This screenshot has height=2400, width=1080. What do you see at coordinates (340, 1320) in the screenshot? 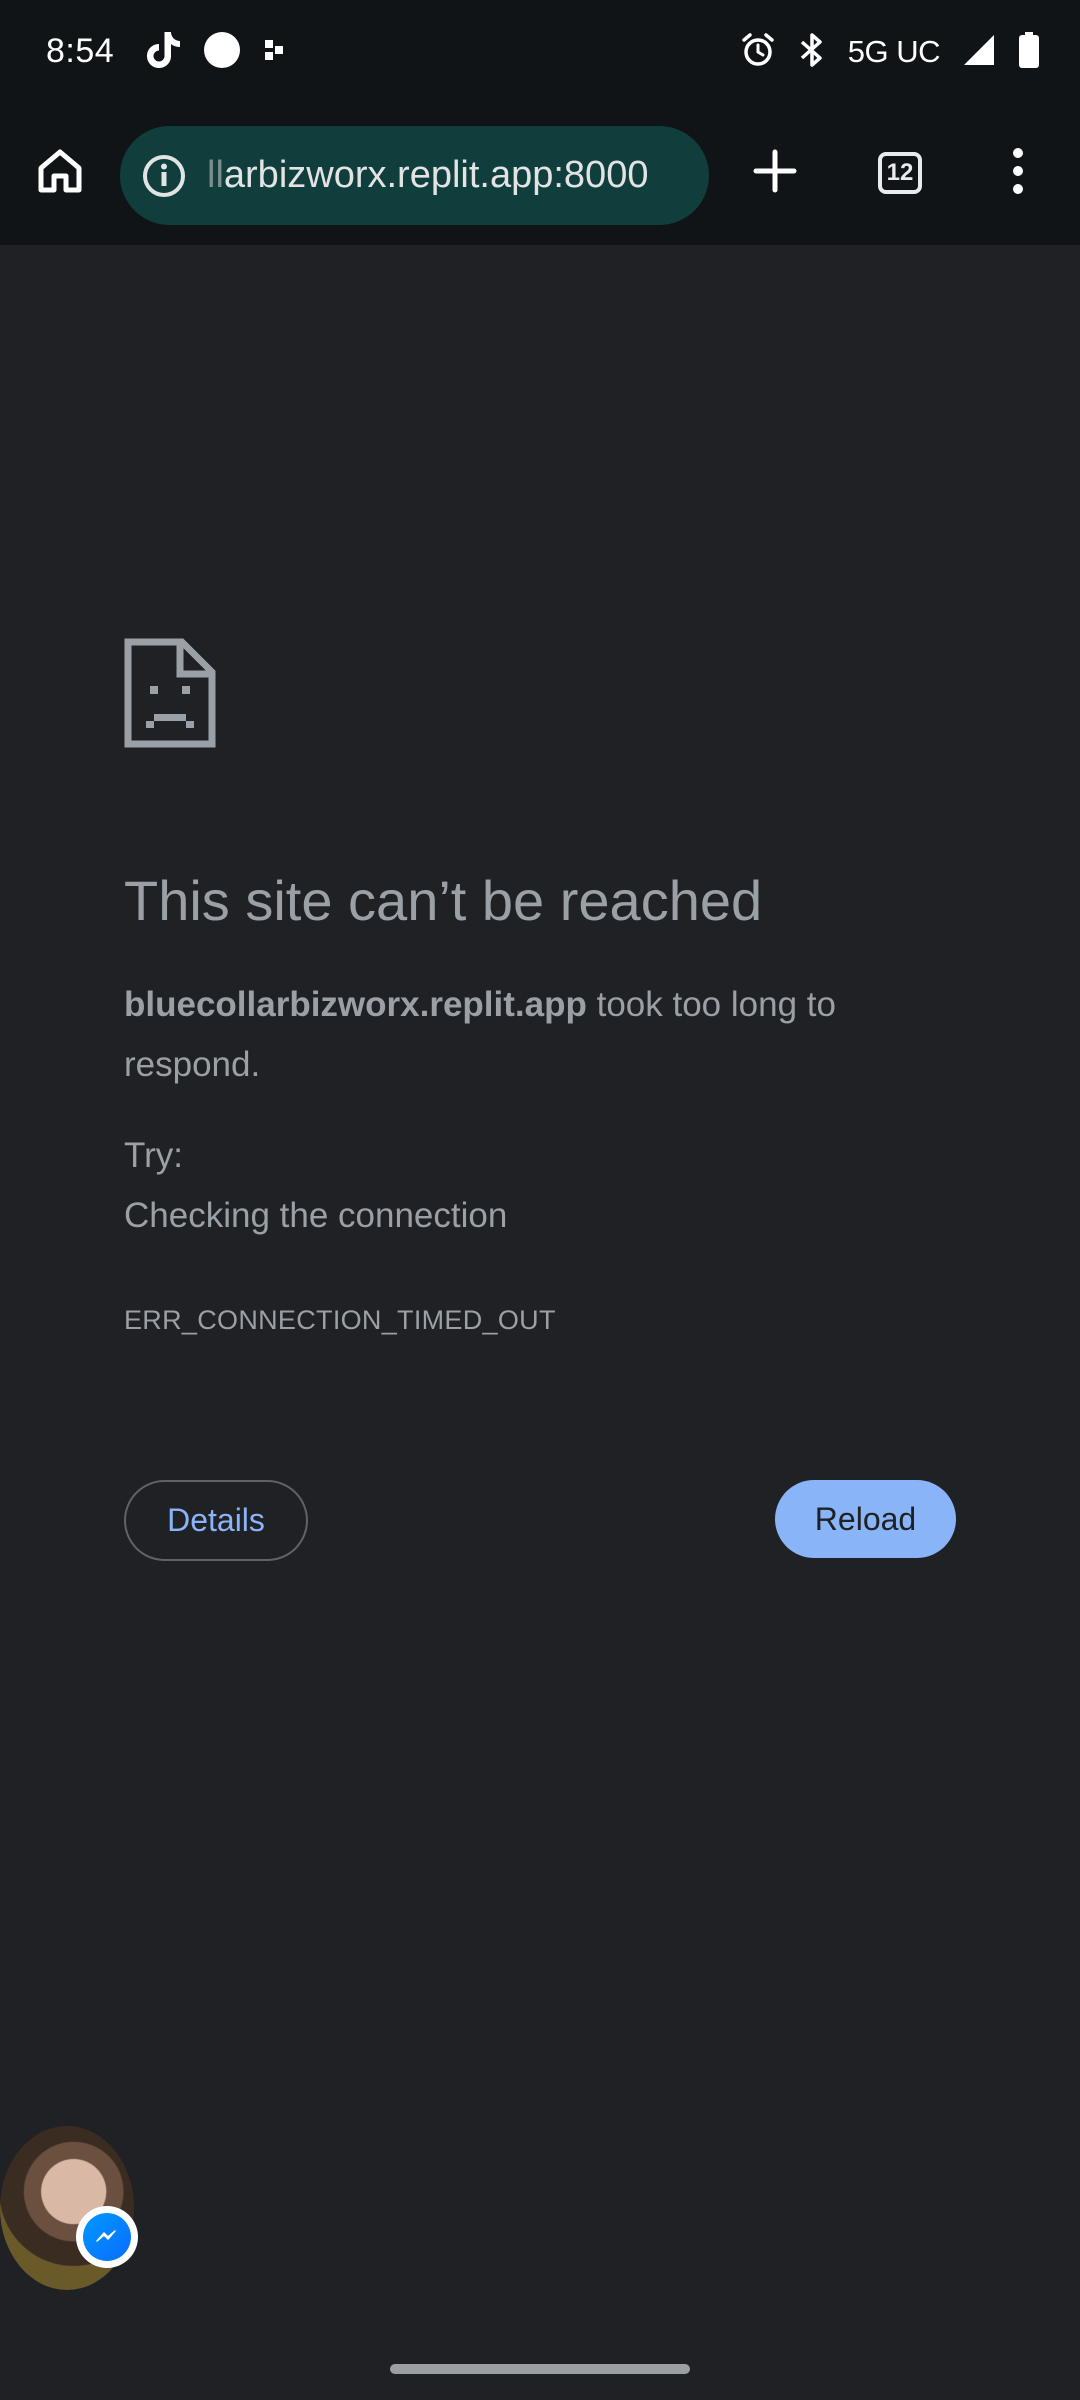
I see `error-code: ERR_CONNECTION_TIMED_OUT` at bounding box center [340, 1320].